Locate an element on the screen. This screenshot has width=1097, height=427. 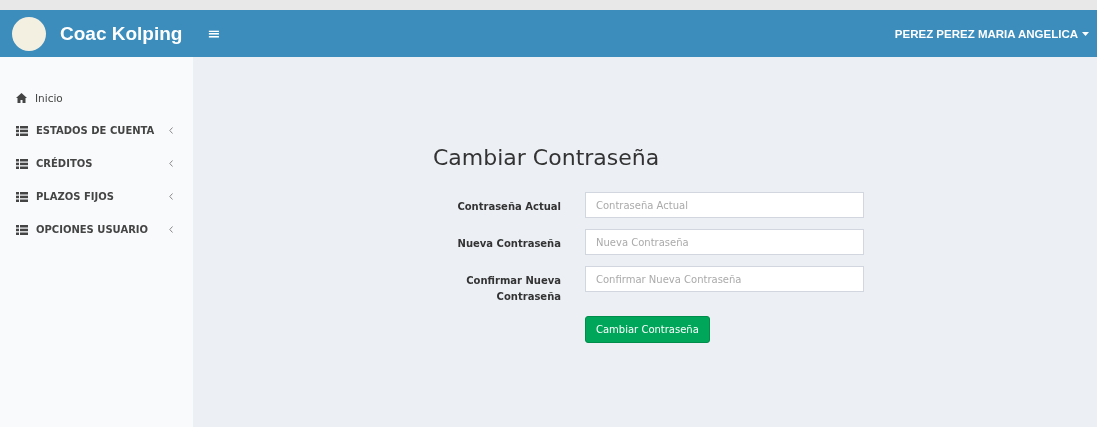
field-label: Contraseña Actual is located at coordinates (508, 207).